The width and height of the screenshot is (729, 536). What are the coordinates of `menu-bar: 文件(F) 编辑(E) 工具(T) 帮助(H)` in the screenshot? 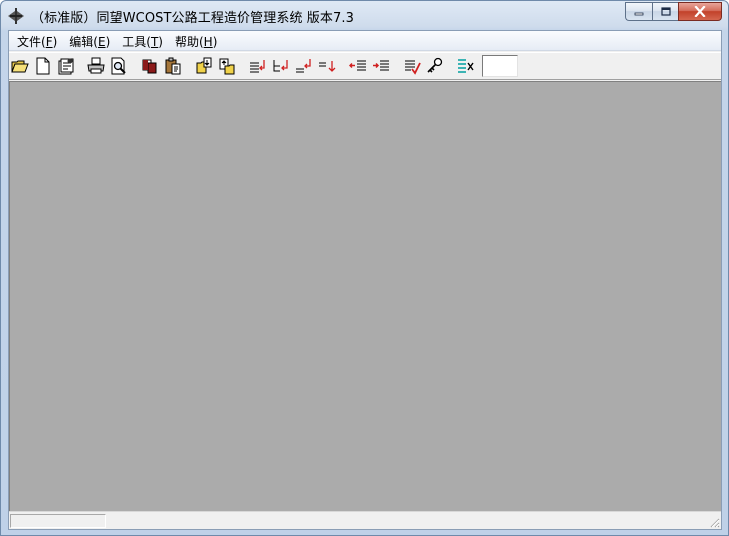 It's located at (365, 41).